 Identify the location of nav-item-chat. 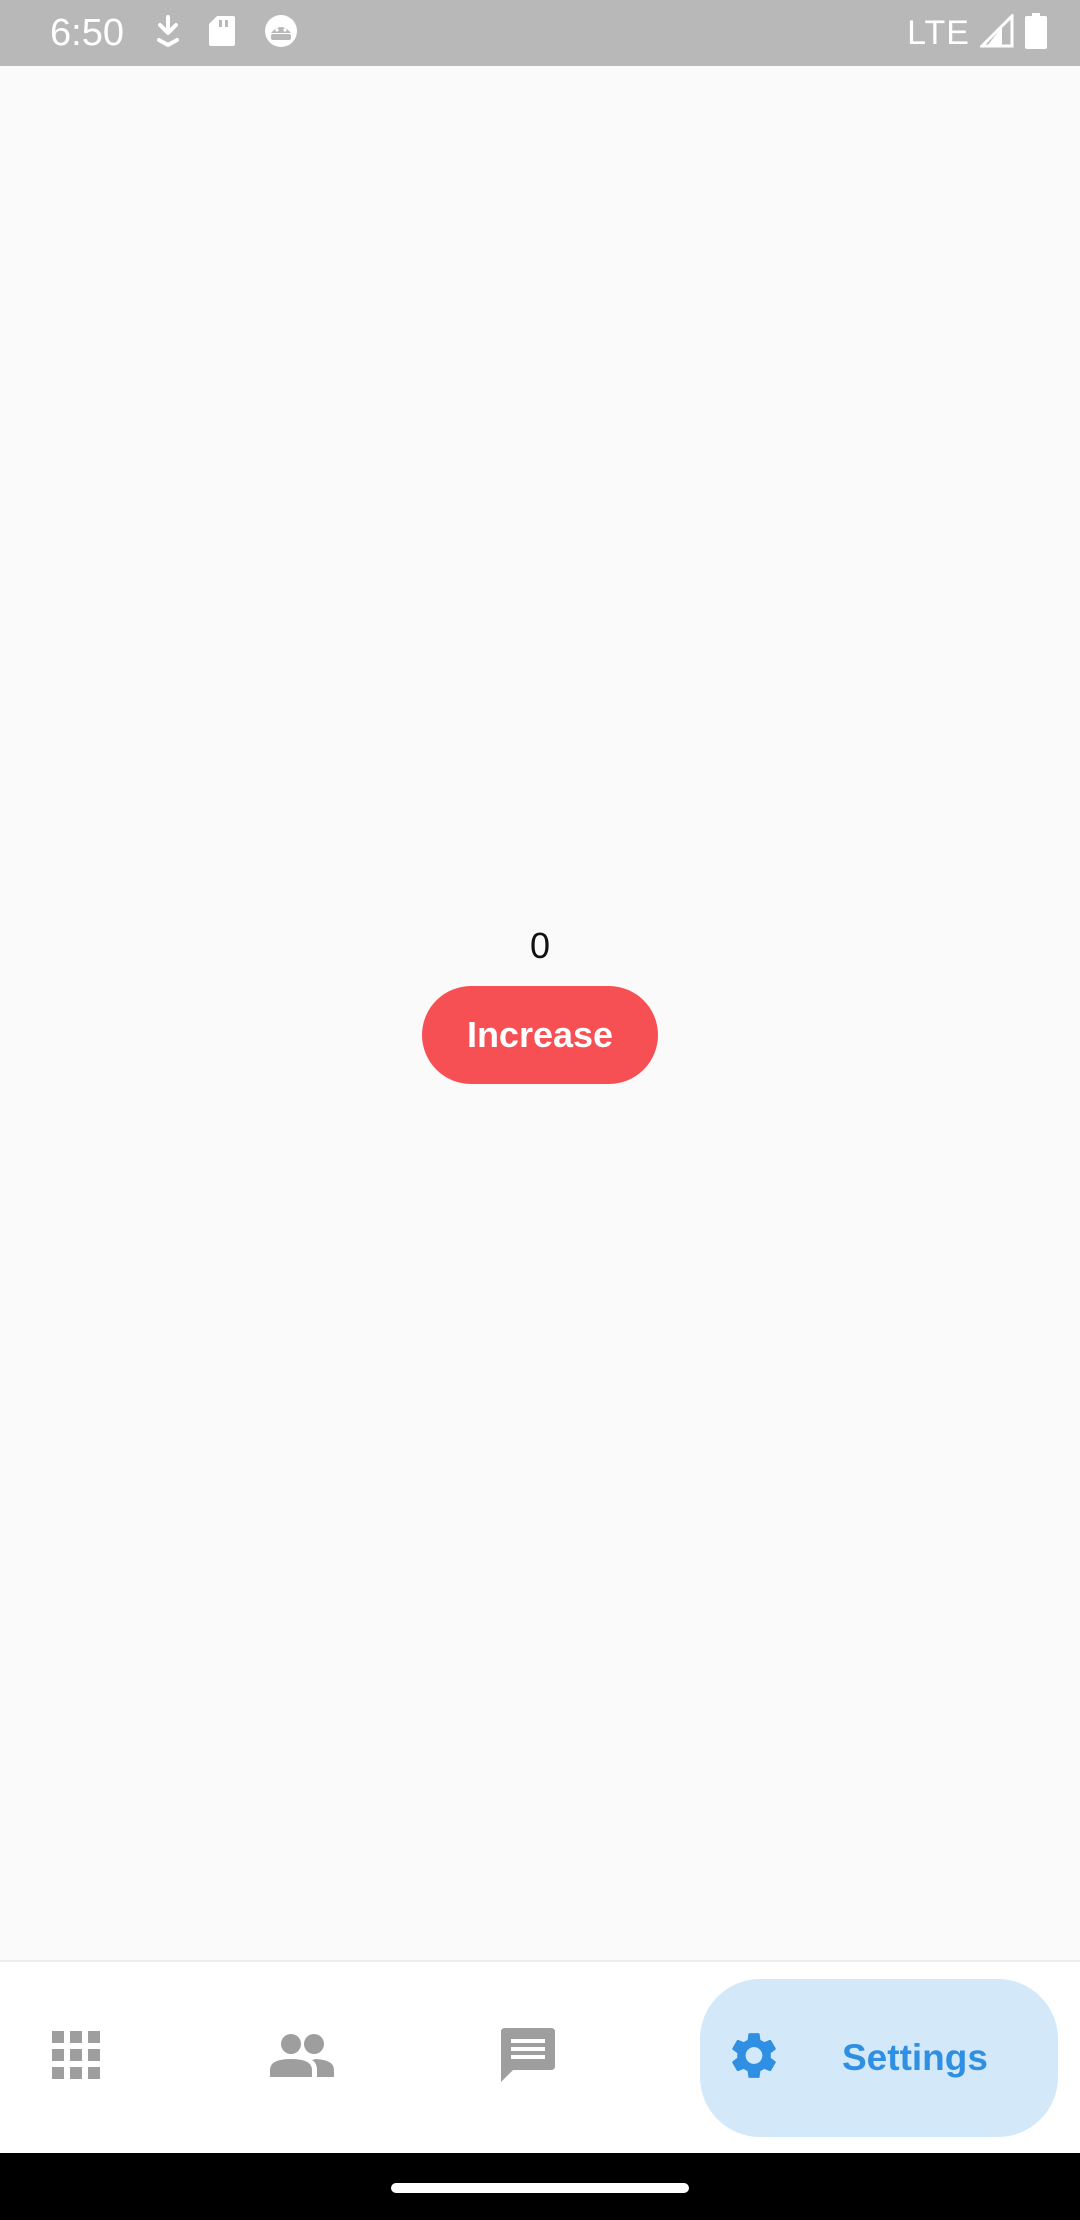
(528, 2057).